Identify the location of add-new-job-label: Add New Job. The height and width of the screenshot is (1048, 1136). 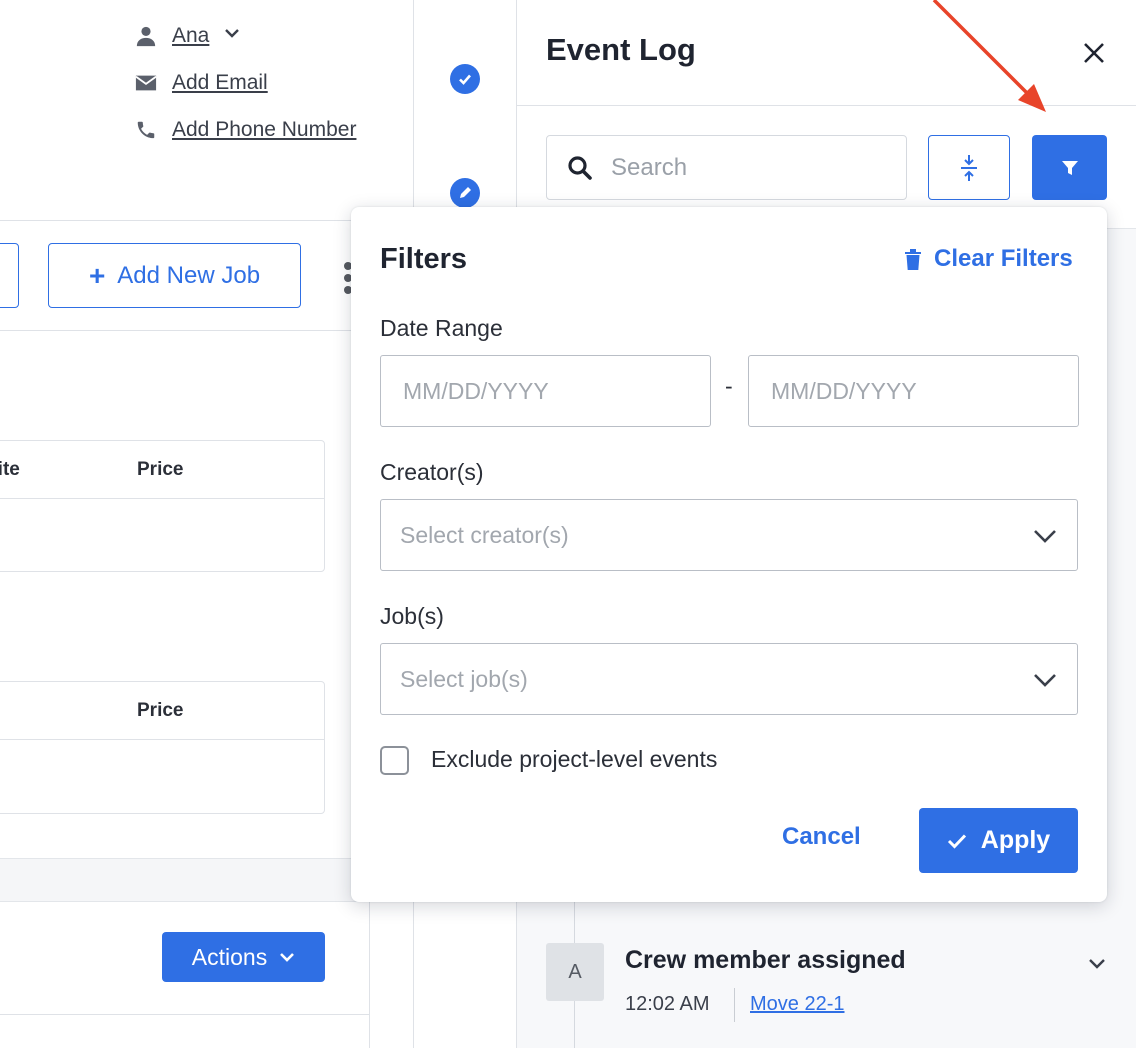
(189, 275).